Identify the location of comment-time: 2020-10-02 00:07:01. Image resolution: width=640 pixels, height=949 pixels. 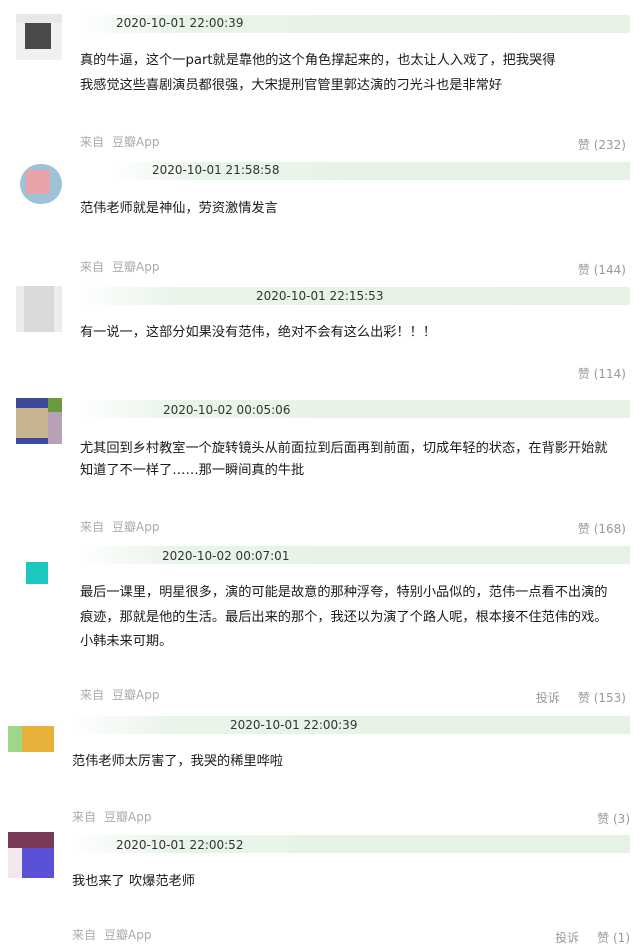
(226, 556).